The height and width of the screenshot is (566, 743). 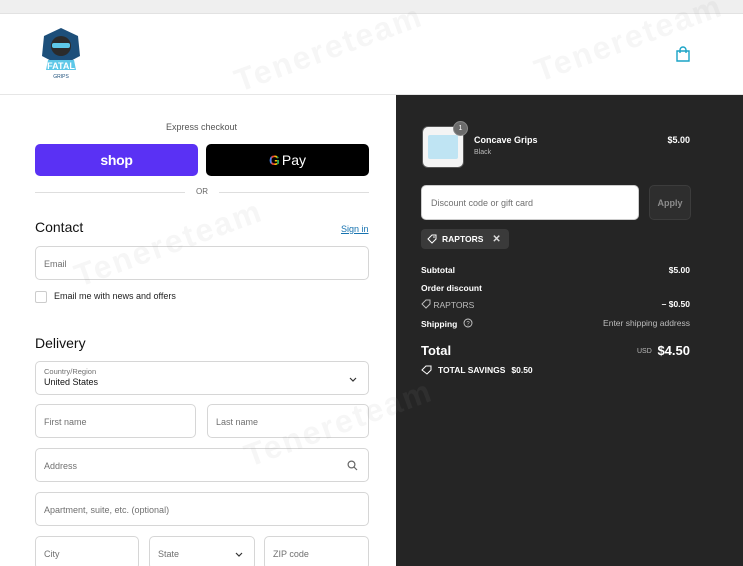 What do you see at coordinates (201, 127) in the screenshot?
I see `express-checkout-title: Express checkout` at bounding box center [201, 127].